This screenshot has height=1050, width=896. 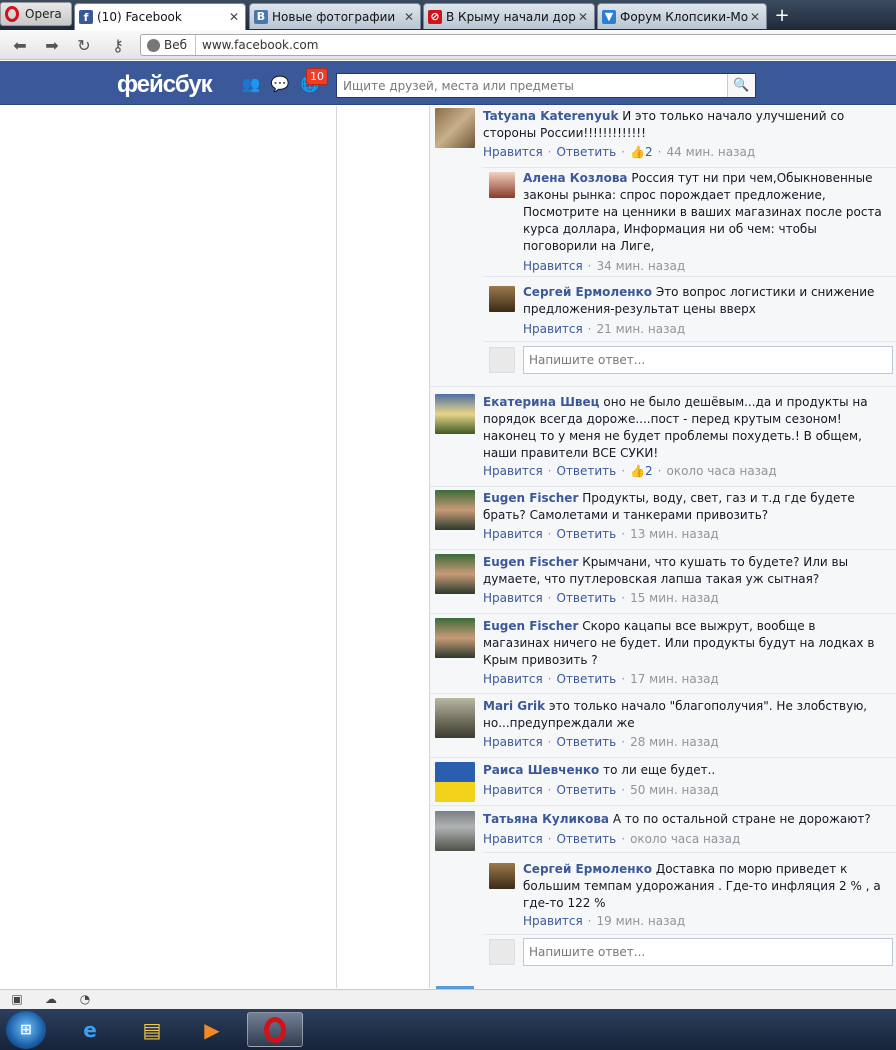 I want to click on comment-time: 50 мин. назад, so click(x=674, y=790).